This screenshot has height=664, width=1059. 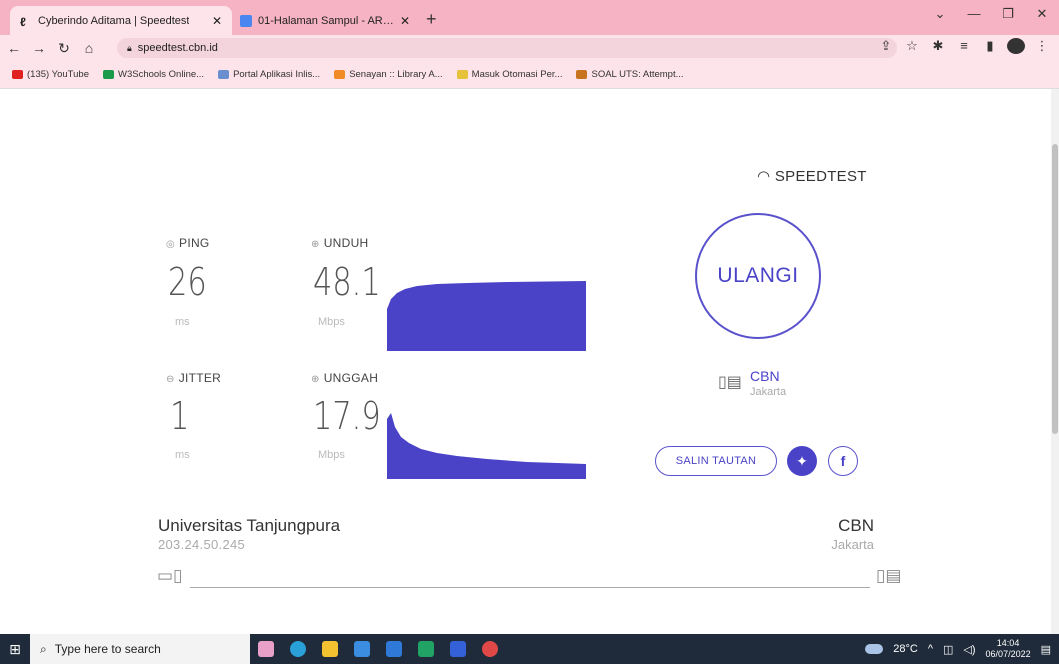 What do you see at coordinates (331, 322) in the screenshot?
I see `download-unit: Mbps` at bounding box center [331, 322].